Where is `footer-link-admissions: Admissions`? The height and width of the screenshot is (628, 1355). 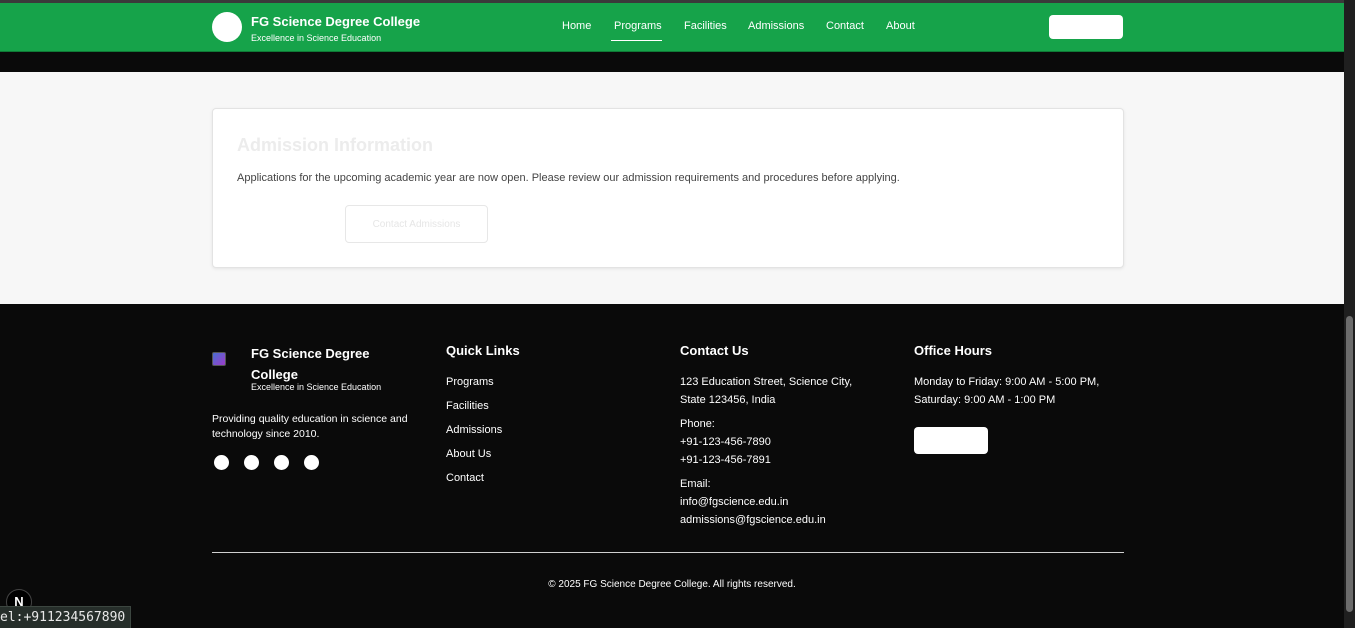
footer-link-admissions: Admissions is located at coordinates (474, 430).